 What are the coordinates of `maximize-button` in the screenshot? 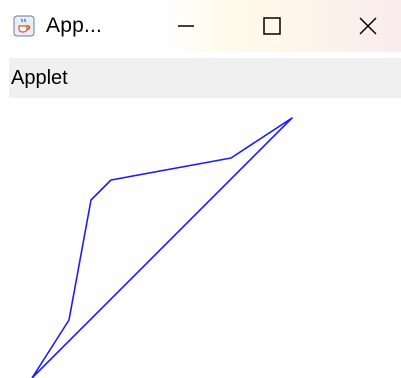 It's located at (272, 26).